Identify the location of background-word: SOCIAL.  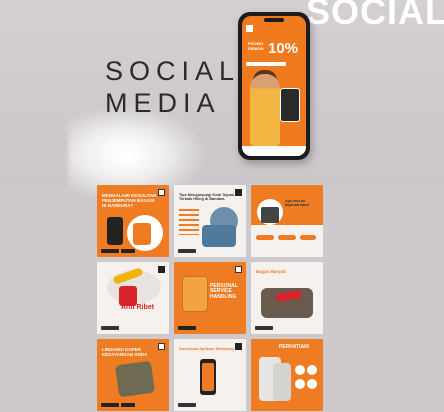
(374, 16).